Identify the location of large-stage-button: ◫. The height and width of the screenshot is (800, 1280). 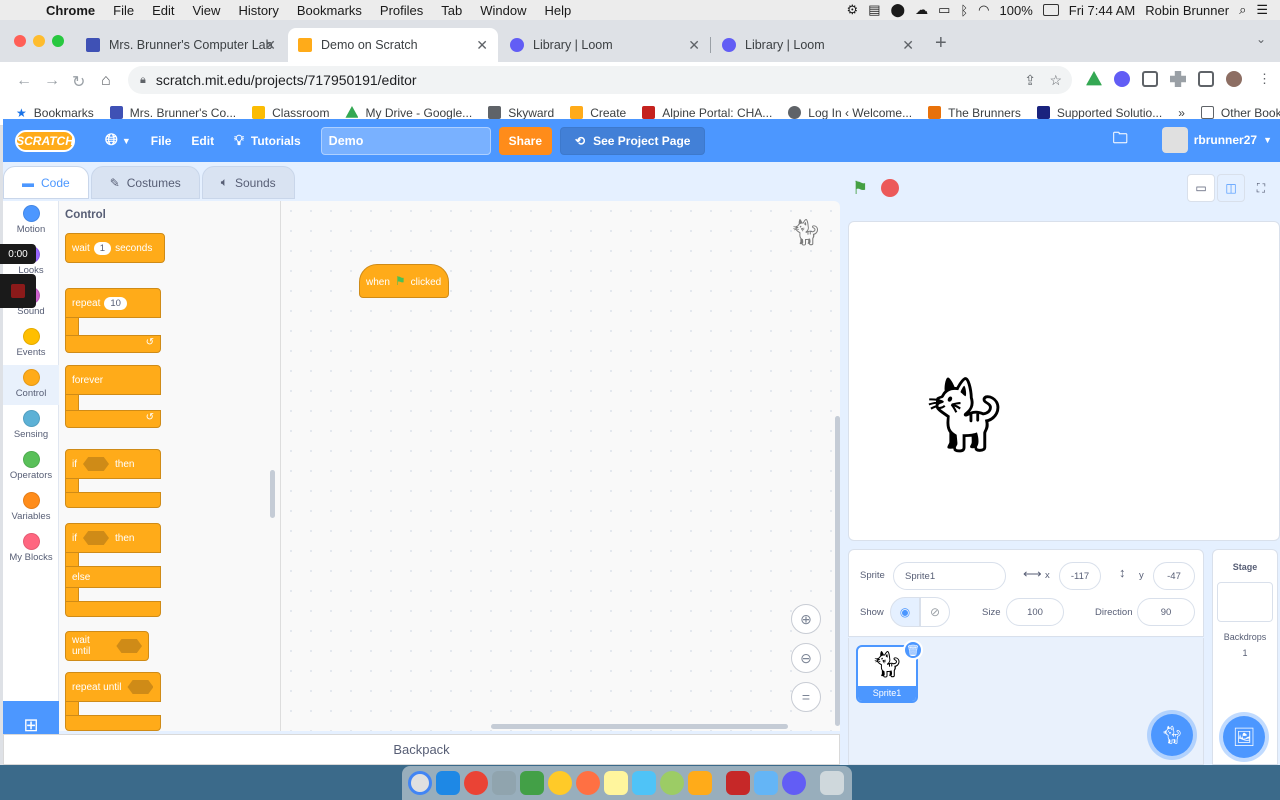
(1231, 188).